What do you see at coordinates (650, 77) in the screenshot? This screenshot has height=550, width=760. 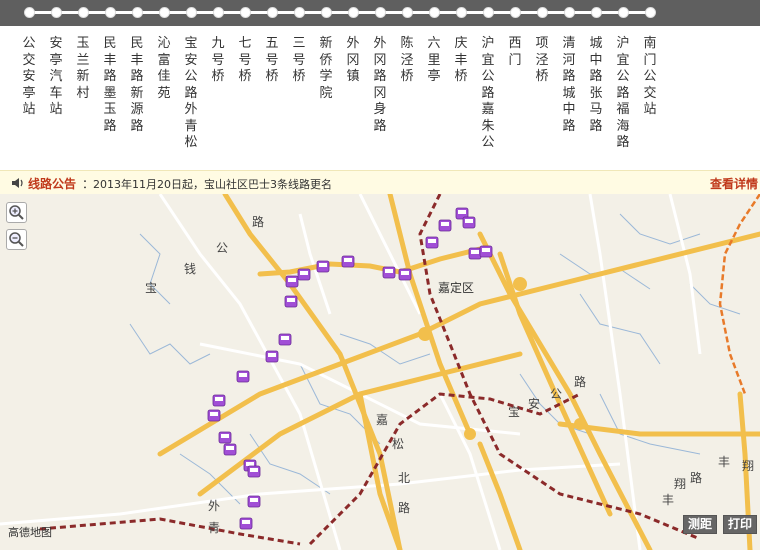 I see `route-stop-name: 南门公交站` at bounding box center [650, 77].